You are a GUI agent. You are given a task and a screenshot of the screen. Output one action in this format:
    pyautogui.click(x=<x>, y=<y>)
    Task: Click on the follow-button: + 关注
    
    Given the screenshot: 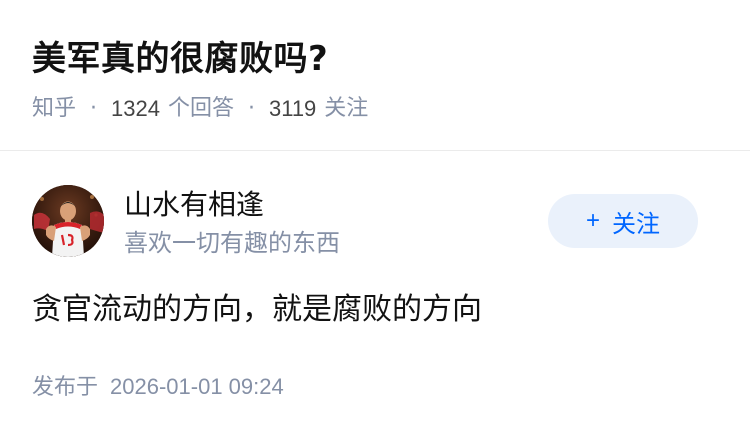 What is the action you would take?
    pyautogui.click(x=623, y=221)
    